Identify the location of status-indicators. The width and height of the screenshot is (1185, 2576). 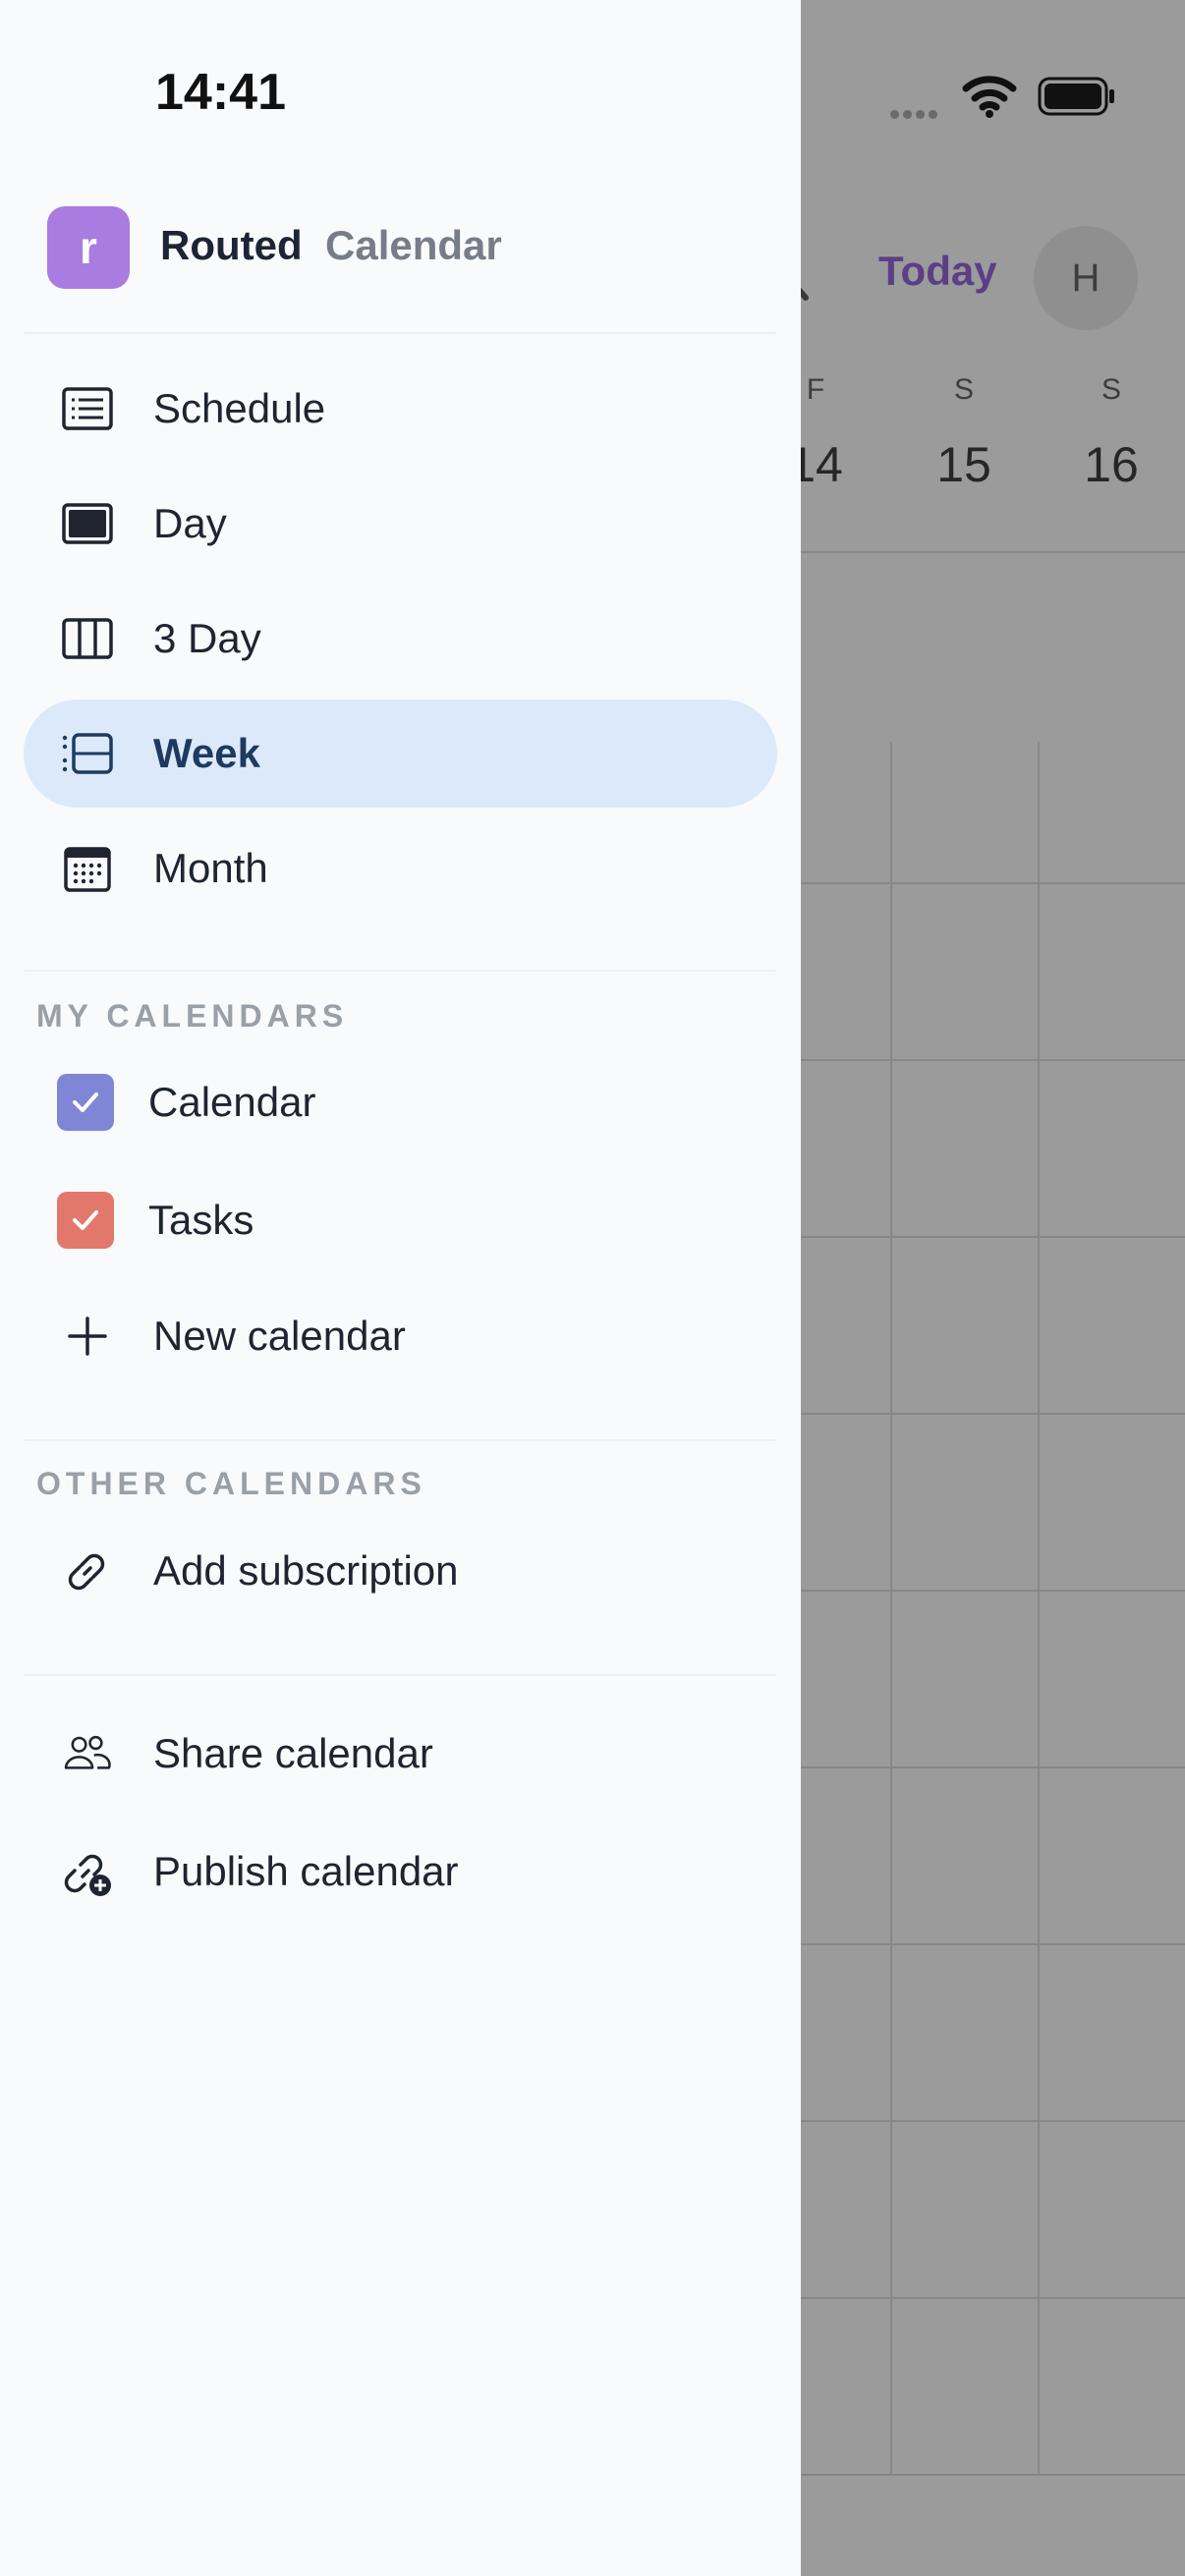
(1038, 98).